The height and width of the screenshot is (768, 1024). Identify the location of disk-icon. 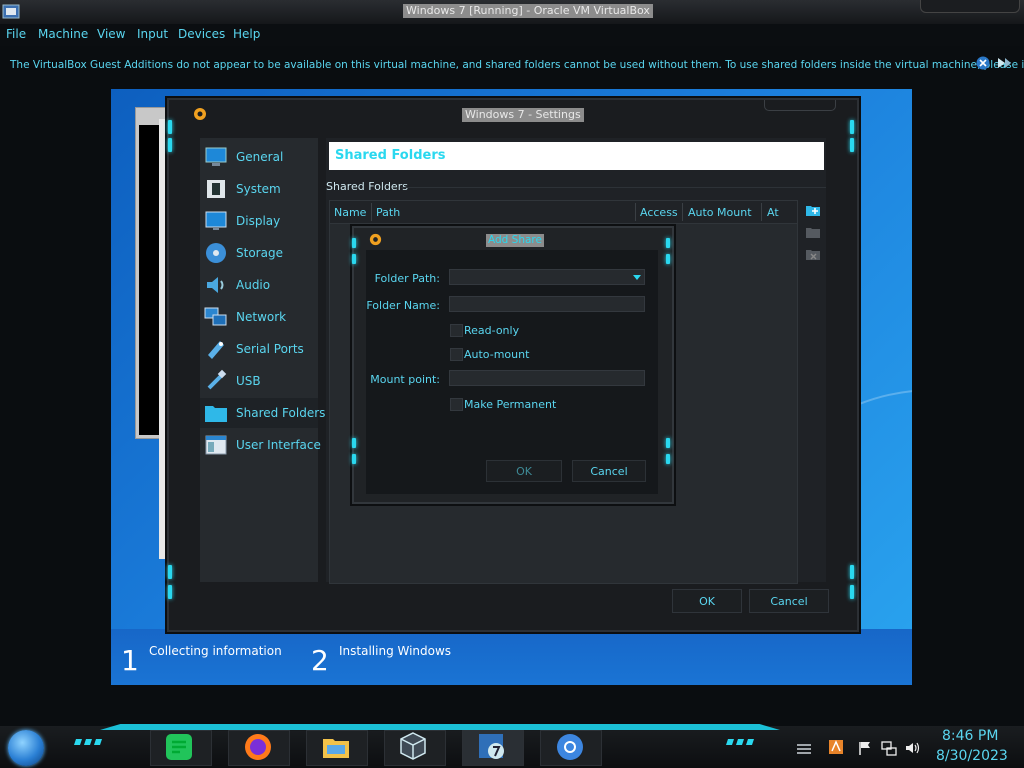
(216, 253).